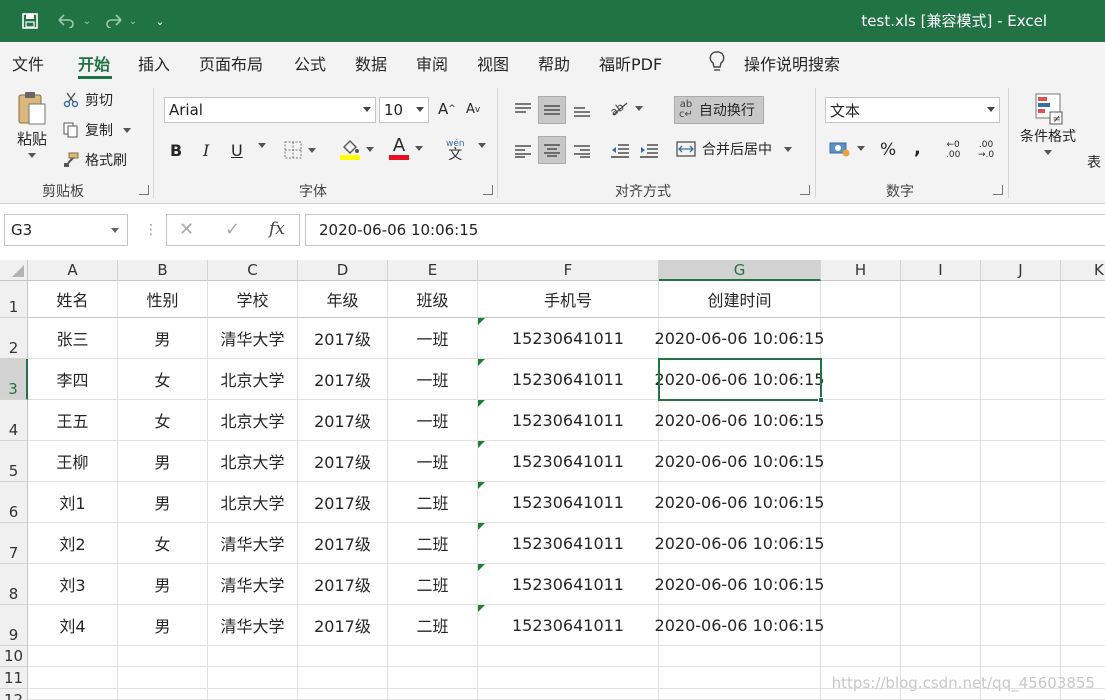 The width and height of the screenshot is (1105, 700). Describe the element at coordinates (523, 109) in the screenshot. I see `align-top-icon` at that location.